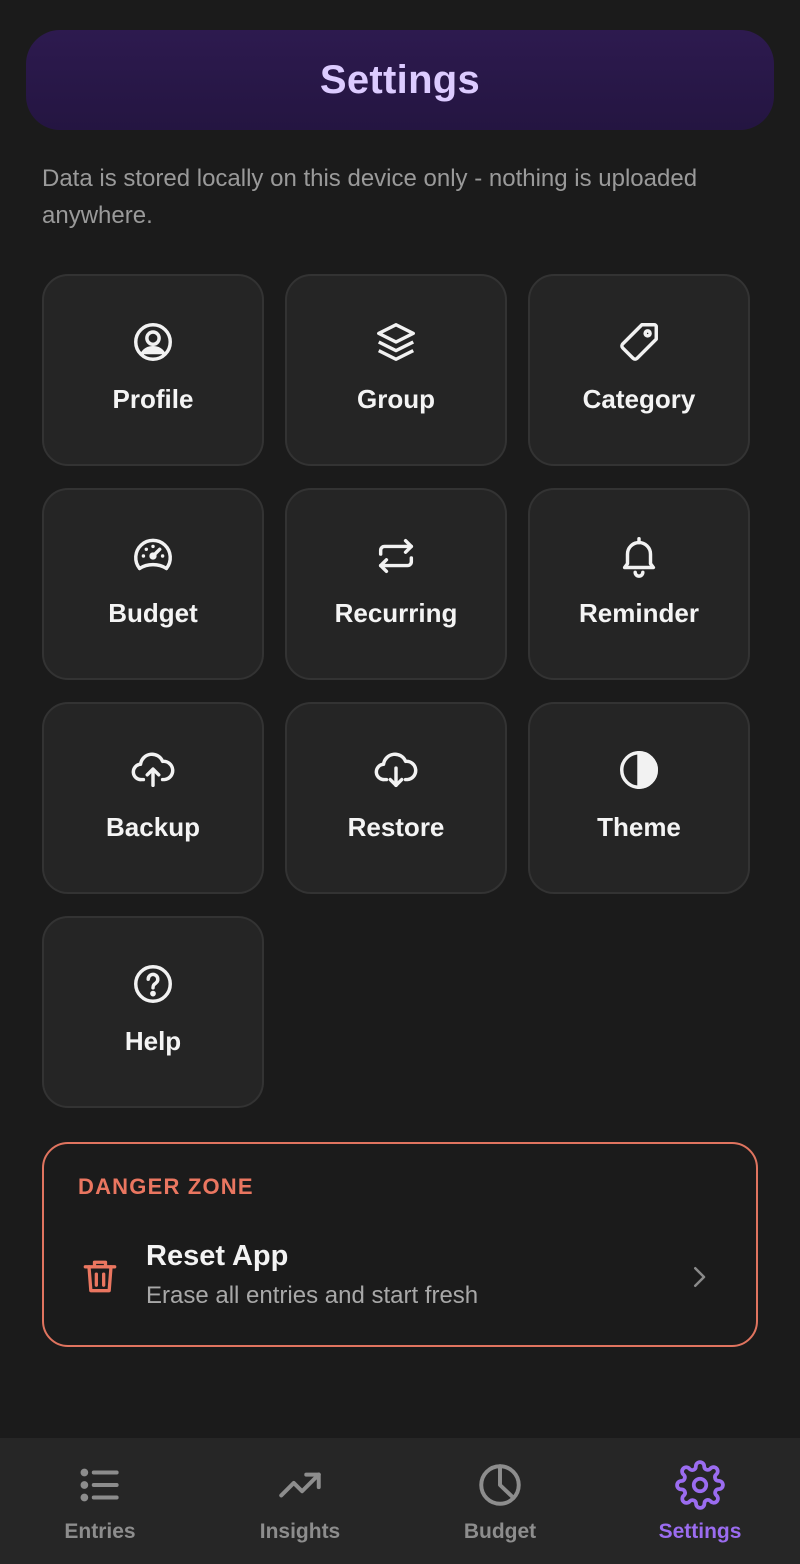 This screenshot has width=800, height=1564. Describe the element at coordinates (153, 370) in the screenshot. I see `tile-profile: Profile` at that location.